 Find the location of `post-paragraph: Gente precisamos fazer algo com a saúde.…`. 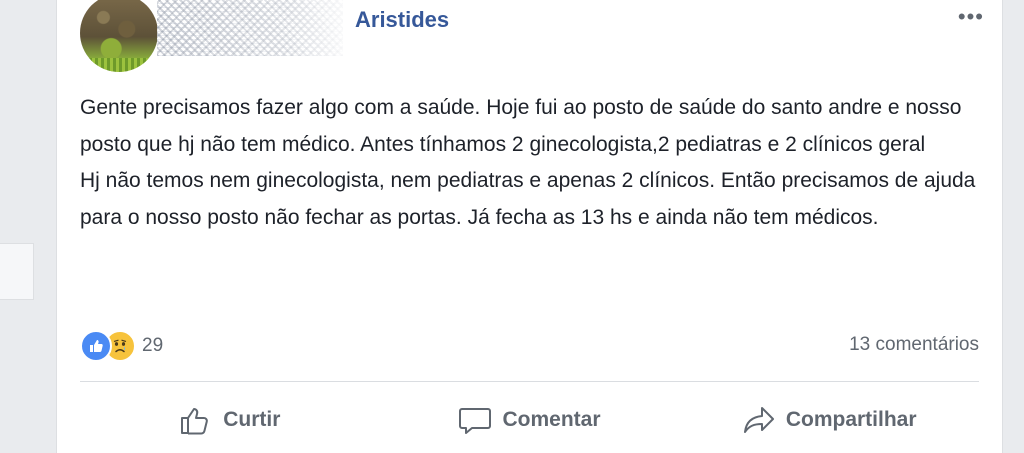

post-paragraph: Gente precisamos fazer algo com a saúde.… is located at coordinates (521, 126).